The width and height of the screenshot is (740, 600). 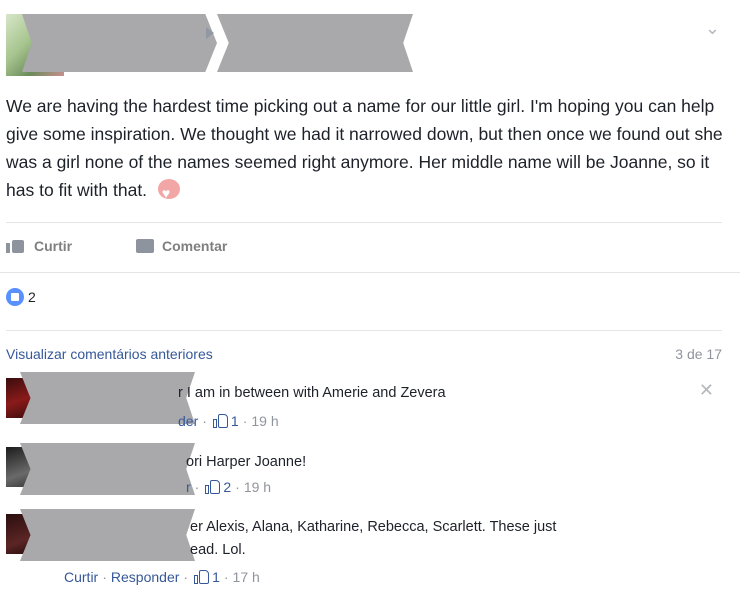 I want to click on like-button: Curtir, so click(x=39, y=246).